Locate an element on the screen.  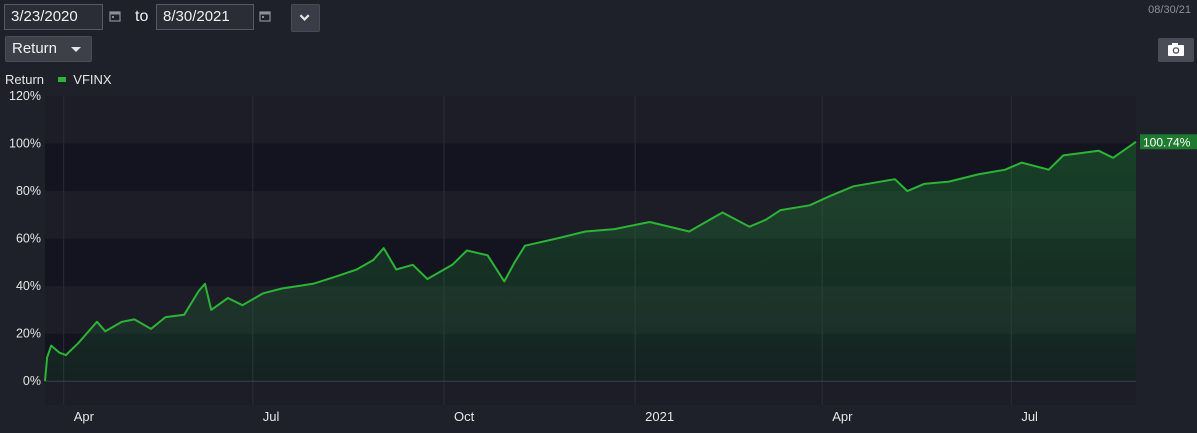
y-tick-label: 0% is located at coordinates (32, 381).